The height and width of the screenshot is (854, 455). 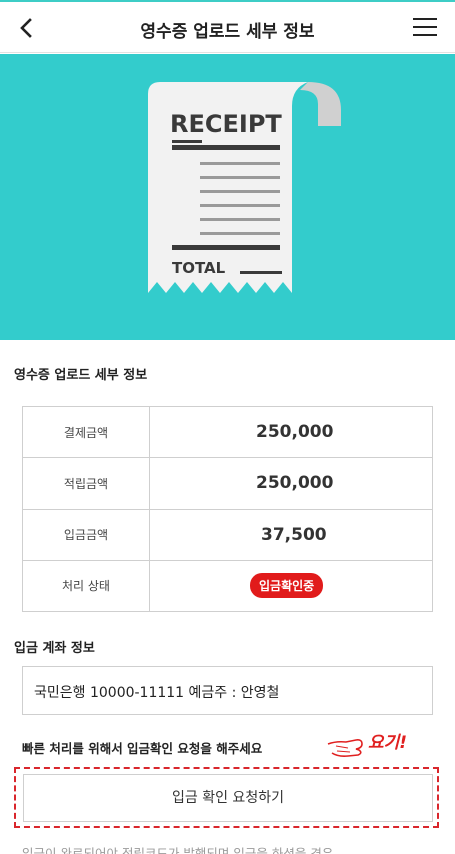 What do you see at coordinates (54, 648) in the screenshot?
I see `account-section-title: 입금 계좌 정보` at bounding box center [54, 648].